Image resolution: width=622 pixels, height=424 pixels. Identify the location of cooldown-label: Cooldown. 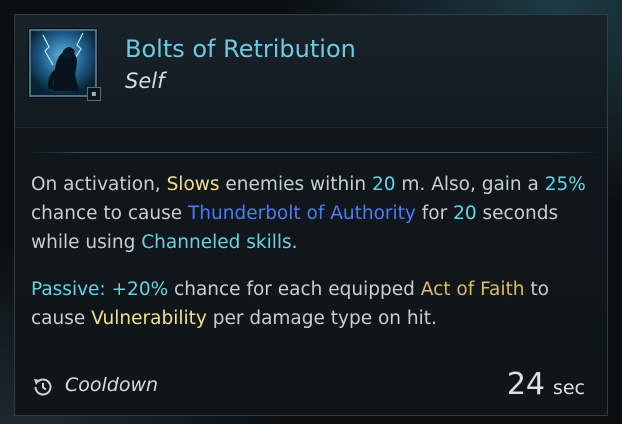
(112, 385).